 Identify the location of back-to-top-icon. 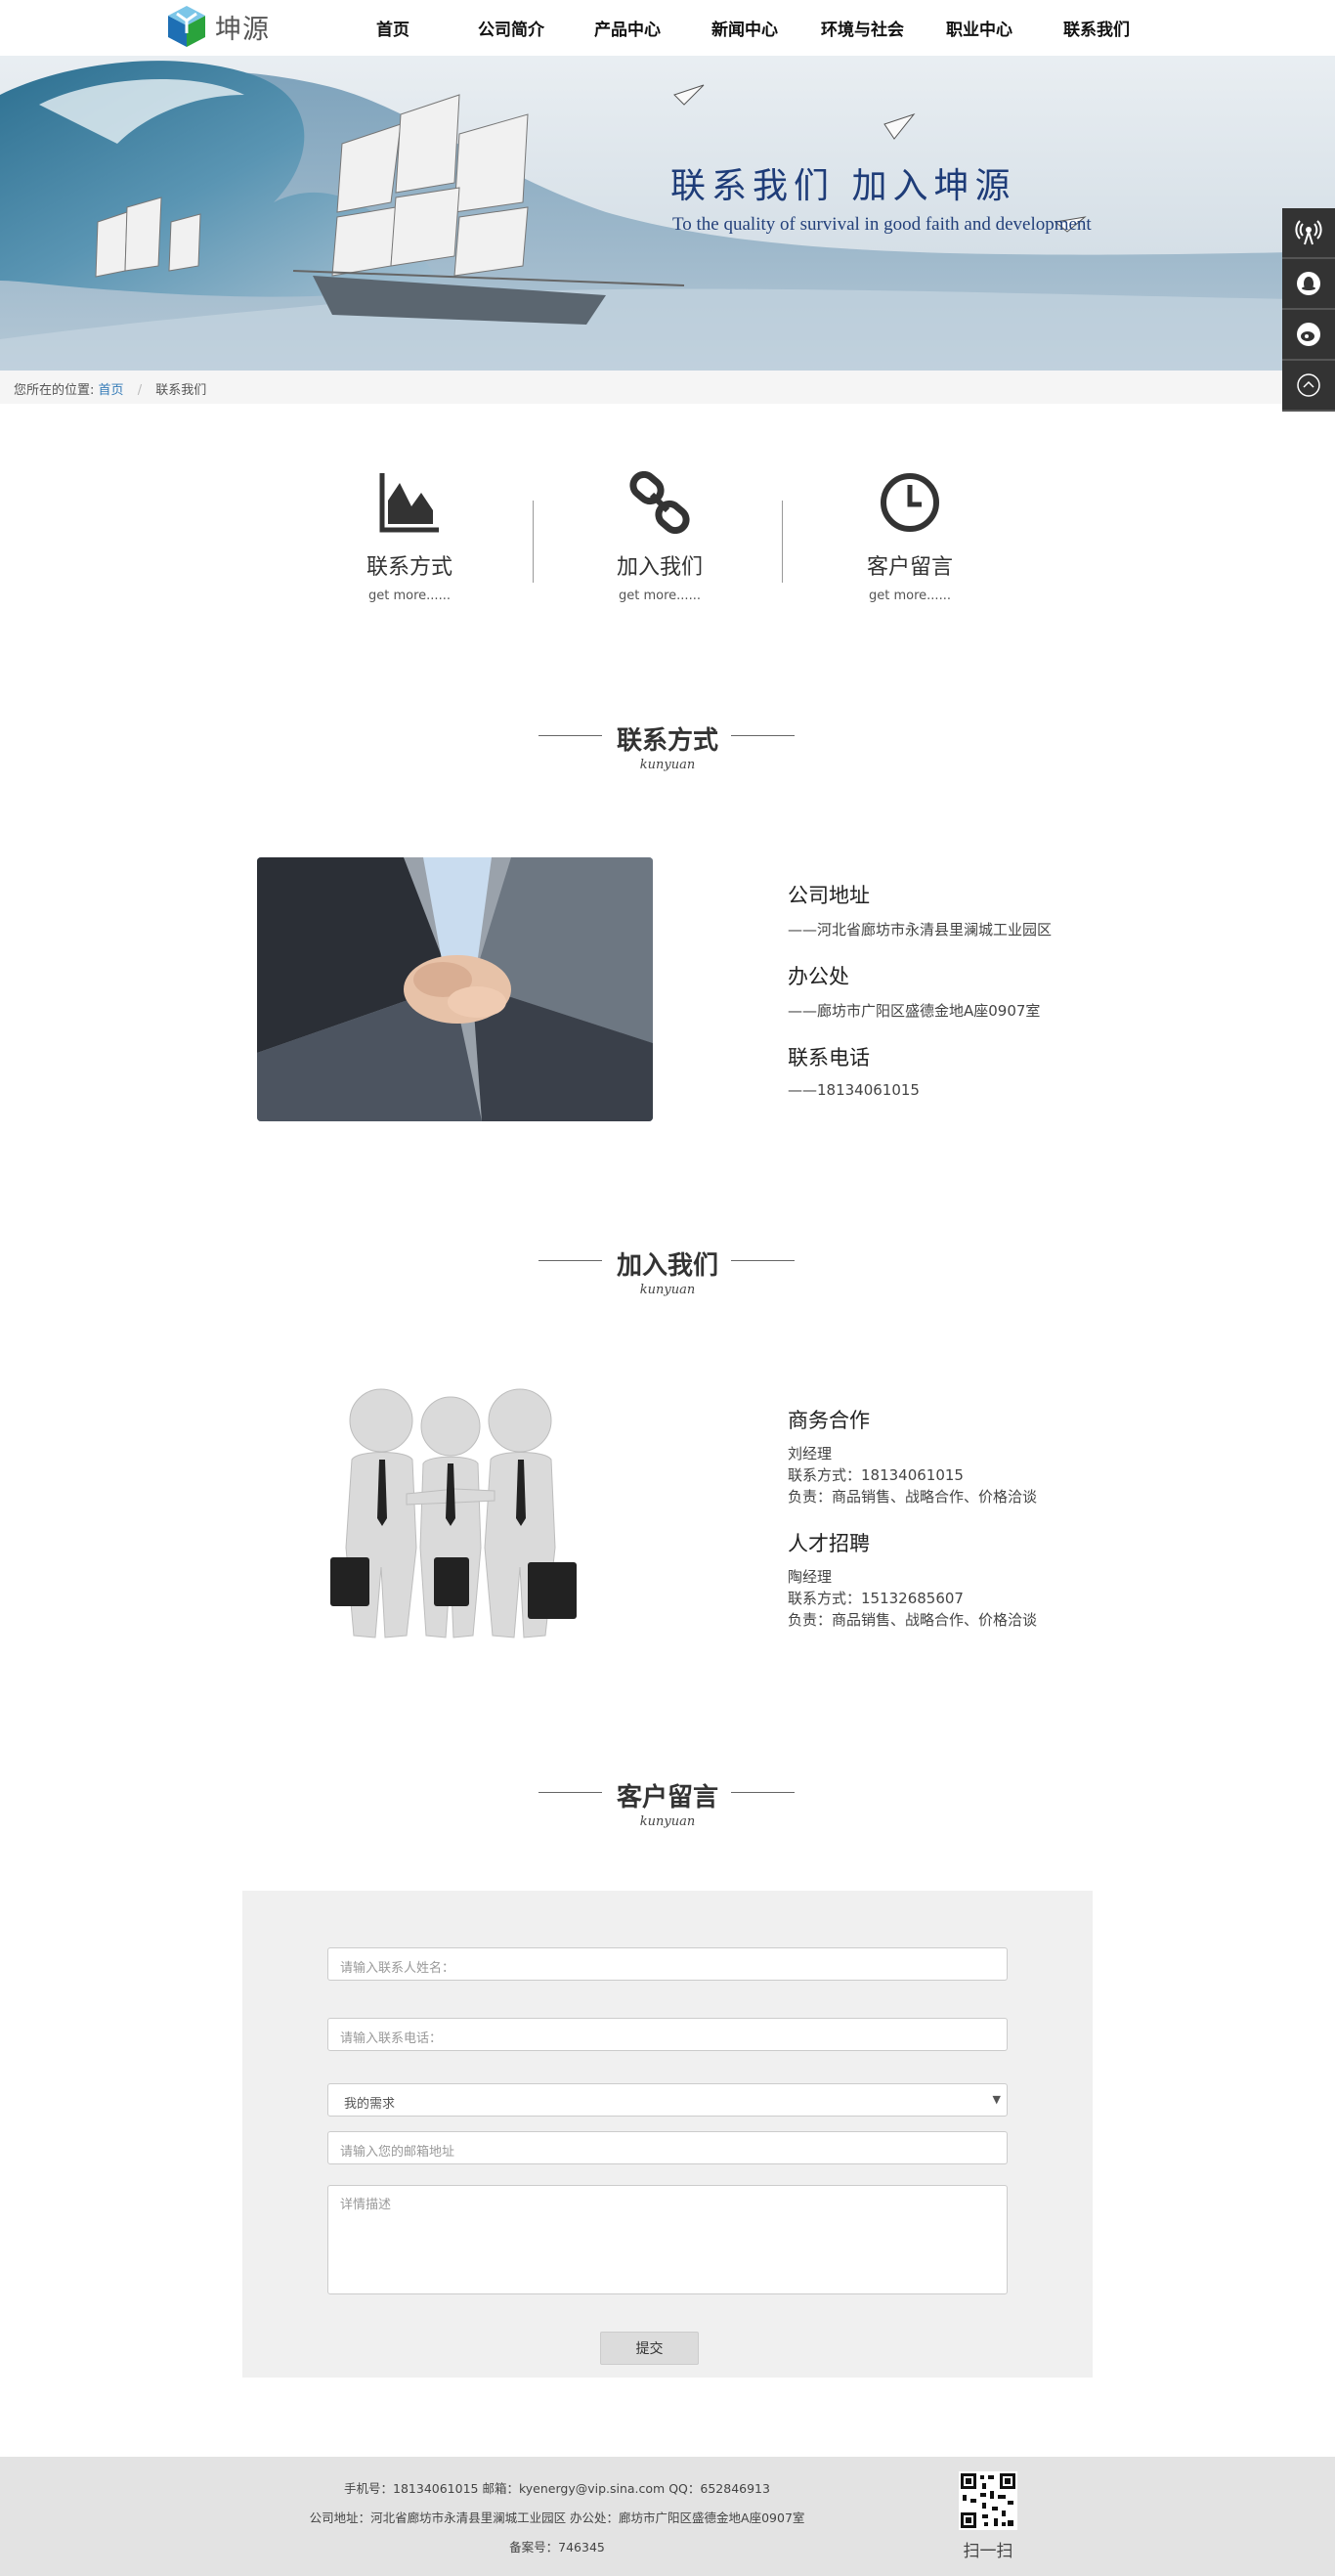
(1308, 385).